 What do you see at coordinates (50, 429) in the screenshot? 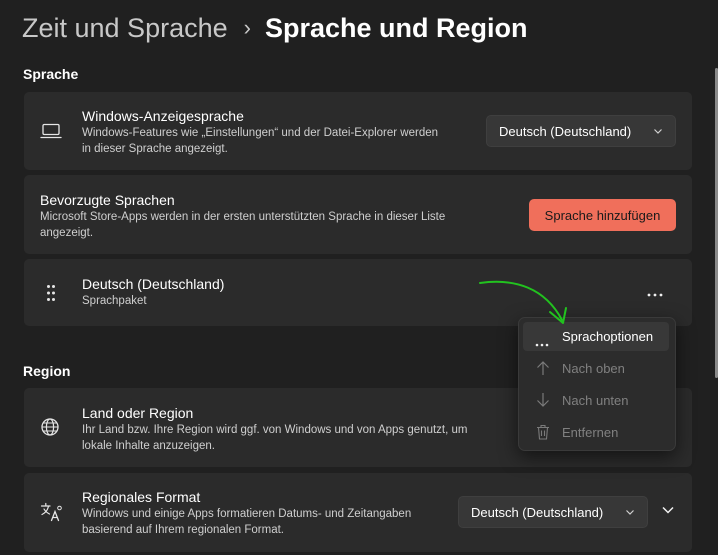
I see `globe-icon` at bounding box center [50, 429].